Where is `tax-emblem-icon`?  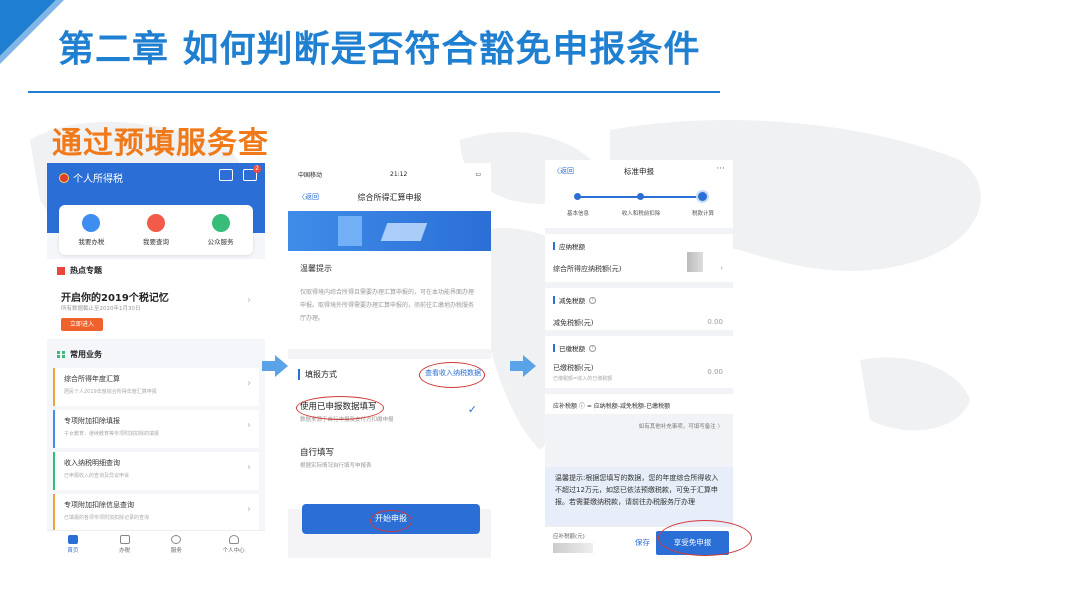
tax-emblem-icon is located at coordinates (64, 177).